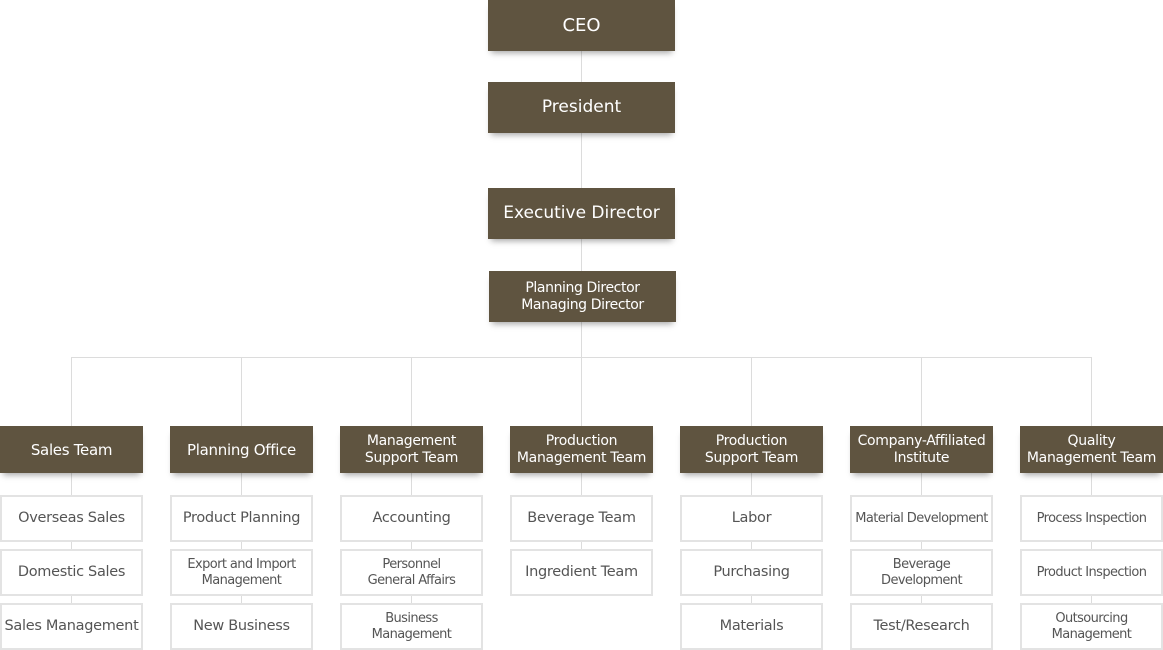 The width and height of the screenshot is (1163, 650). I want to click on department-box: Company-Affiliated Institute, so click(921, 449).